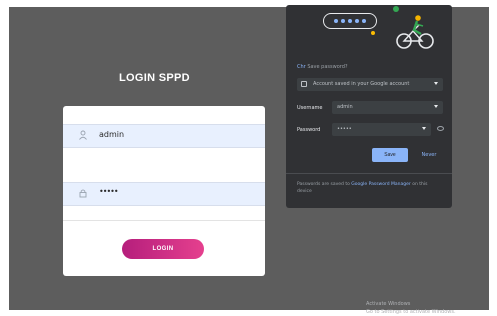  Describe the element at coordinates (390, 155) in the screenshot. I see `save-button: Save` at that location.